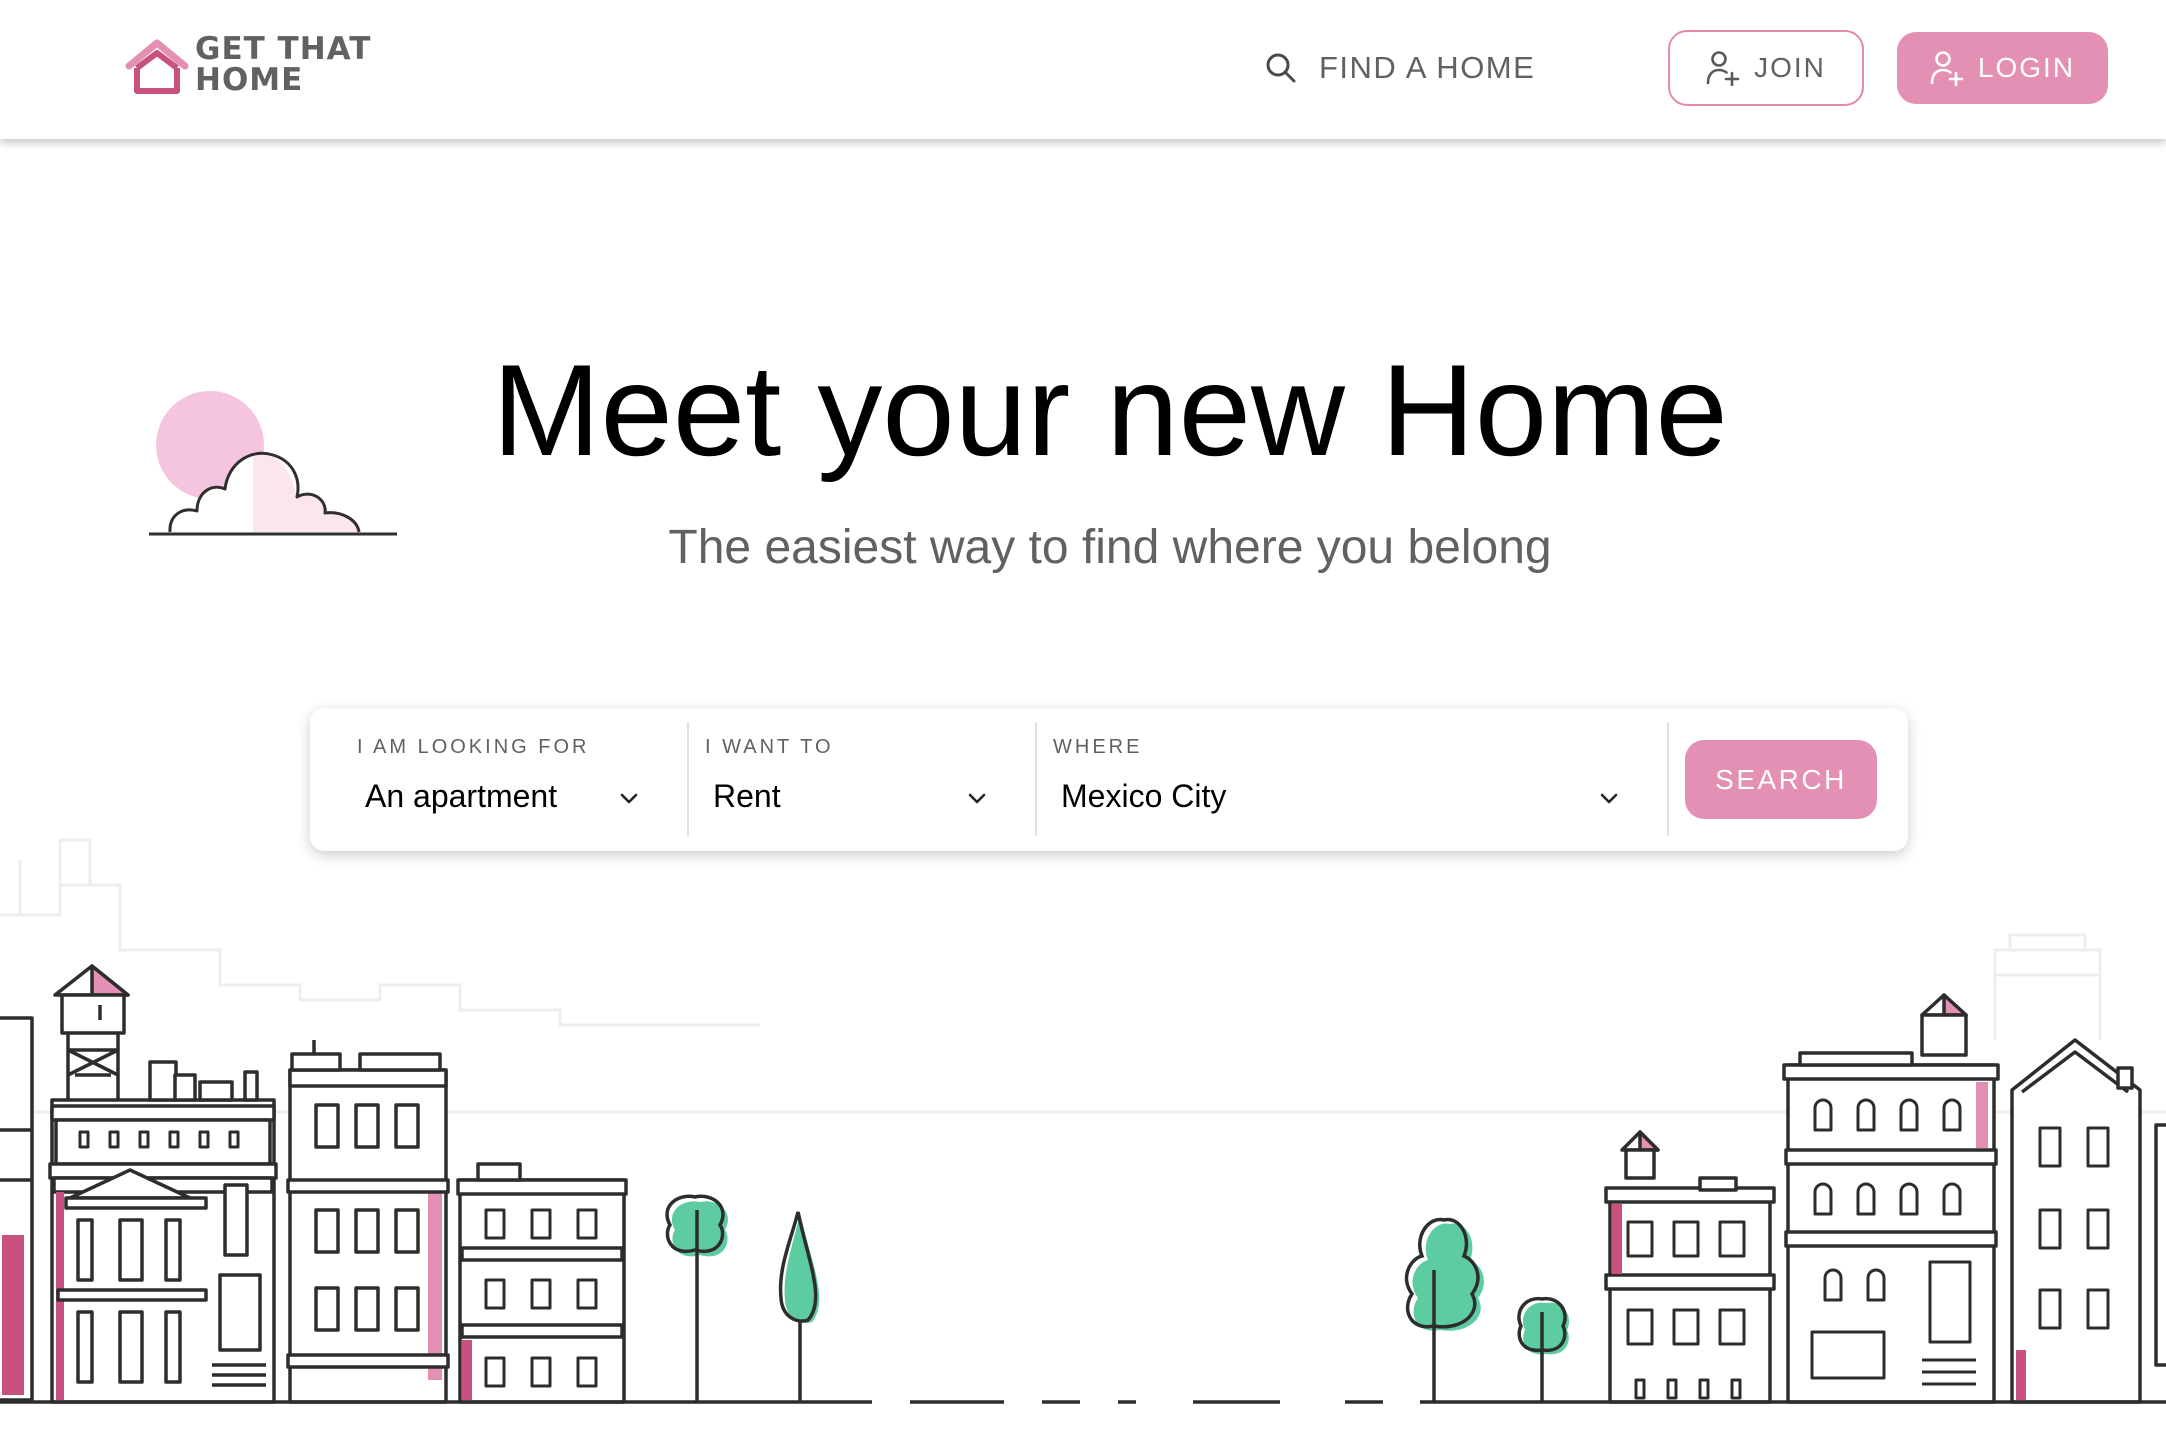 Image resolution: width=2166 pixels, height=1452 pixels. I want to click on search-button-label: SEARCH, so click(1781, 779).